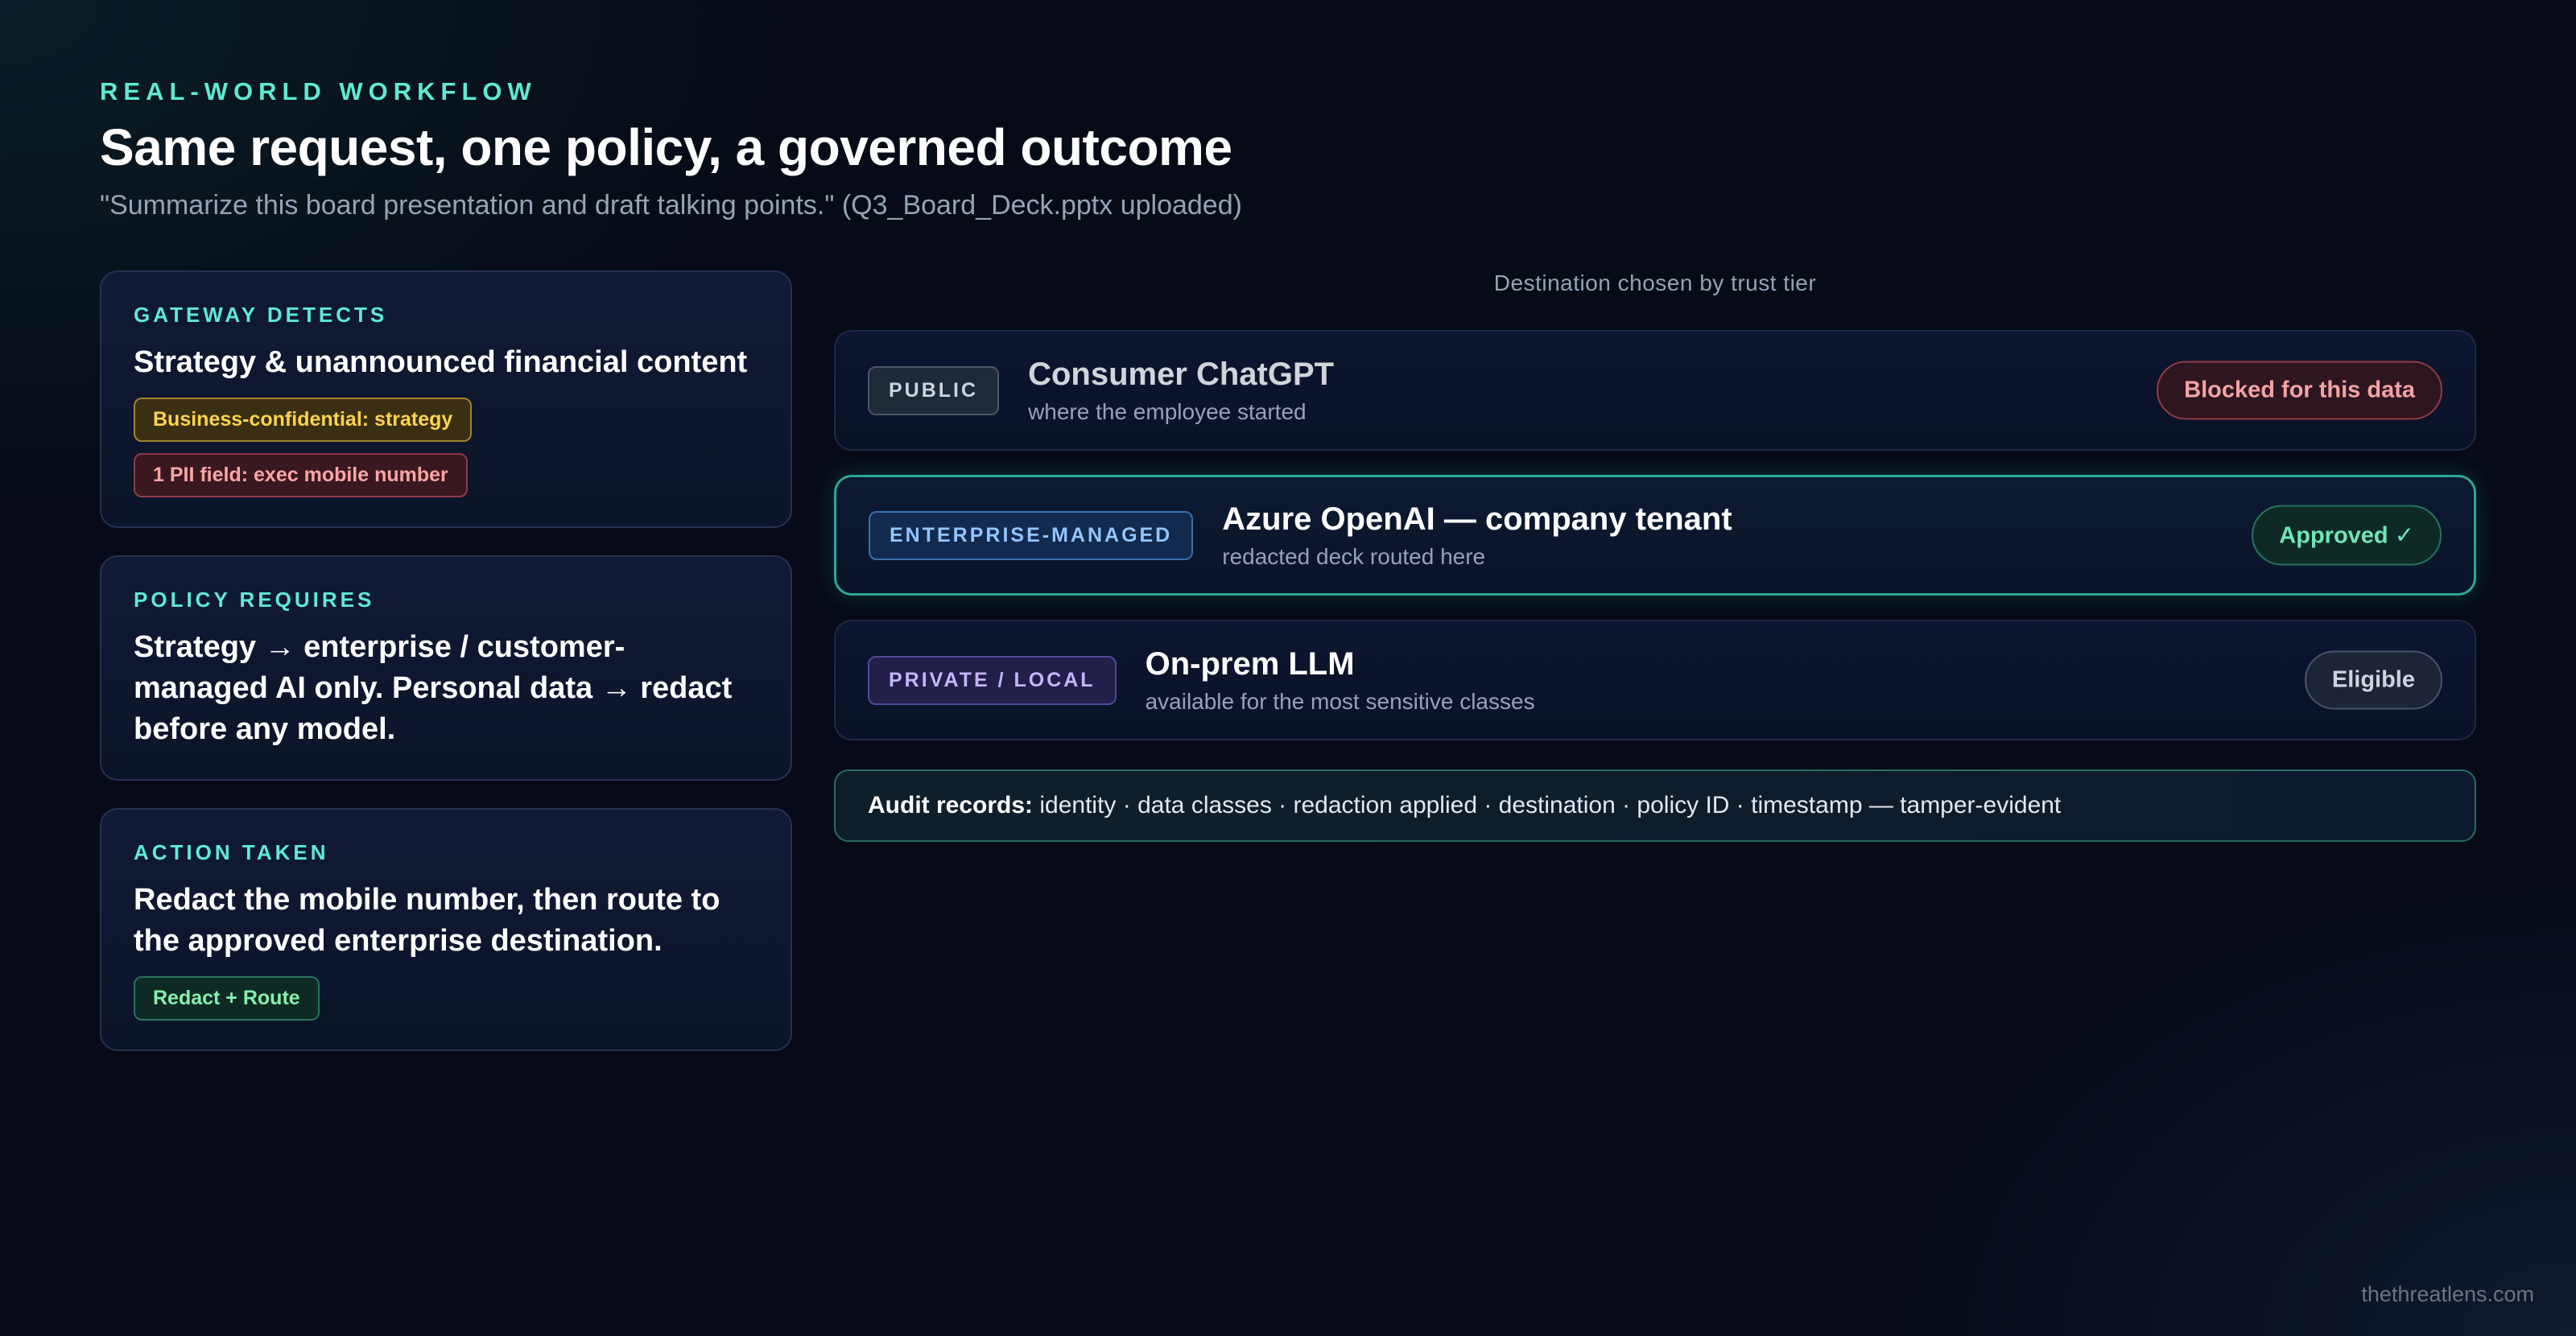 This screenshot has height=1336, width=2576. What do you see at coordinates (2447, 1294) in the screenshot?
I see `footer-brand: thethreatlens.com` at bounding box center [2447, 1294].